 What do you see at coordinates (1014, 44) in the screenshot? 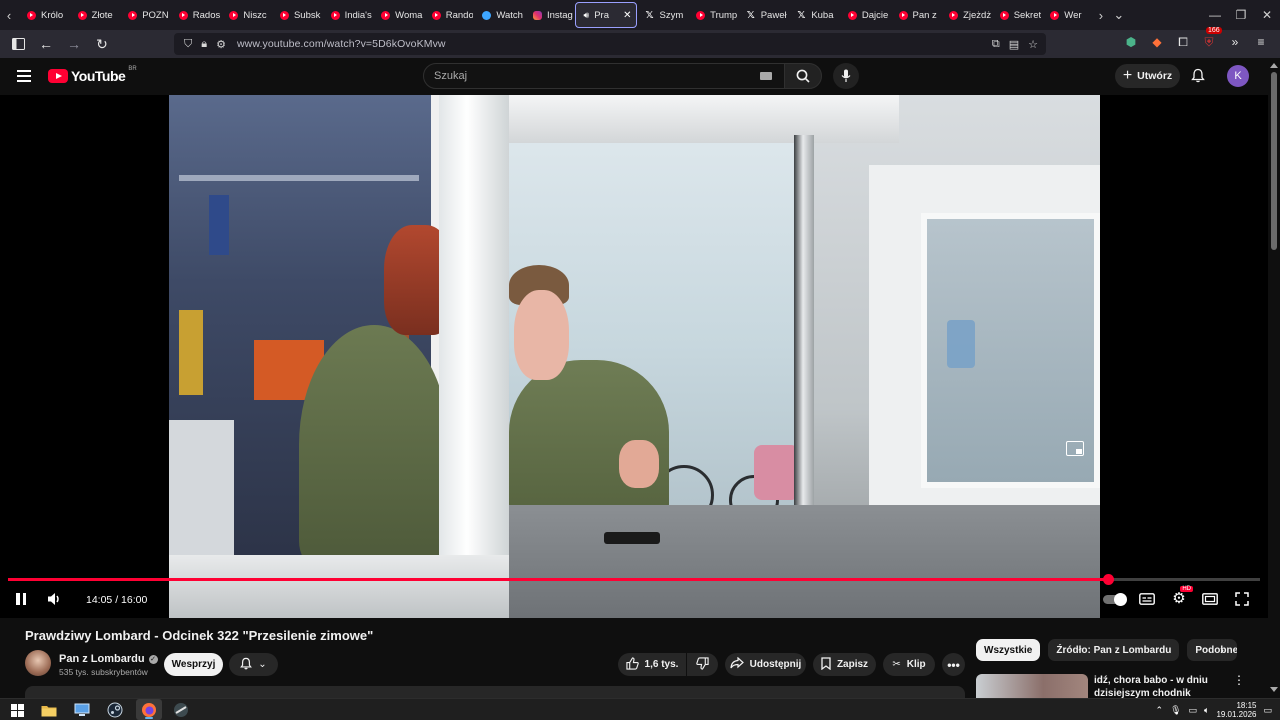
I see `reader-view-icon: ▤` at bounding box center [1014, 44].